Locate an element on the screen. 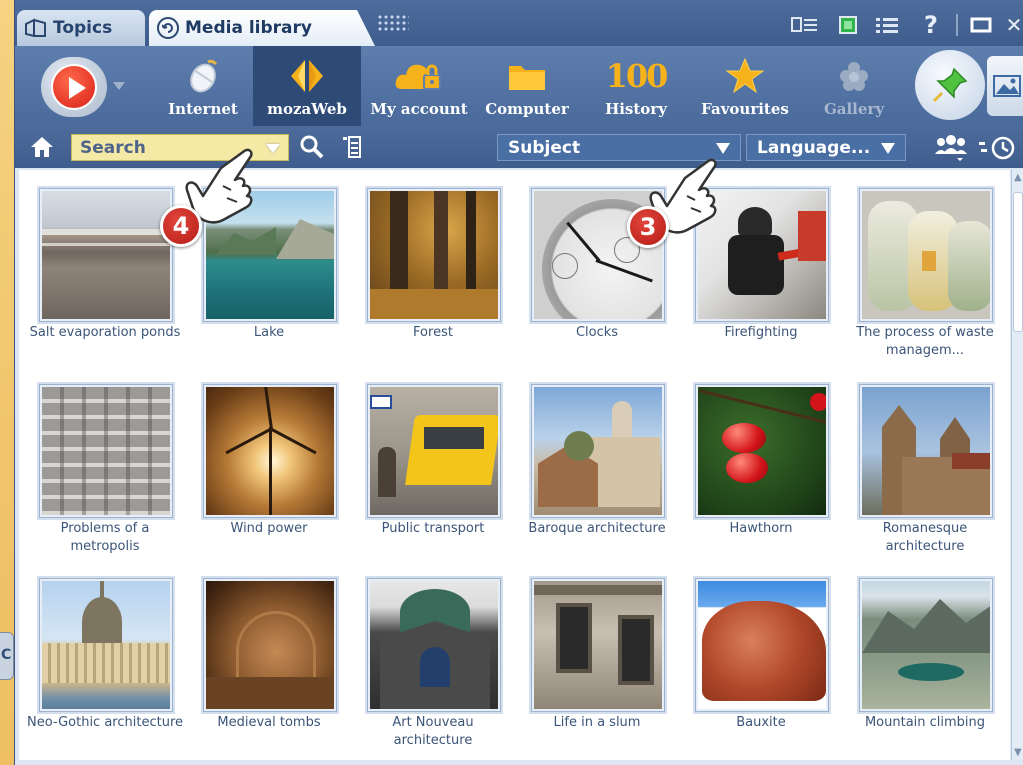 This screenshot has width=1023, height=765. media-caption: Mountain climbing is located at coordinates (925, 722).